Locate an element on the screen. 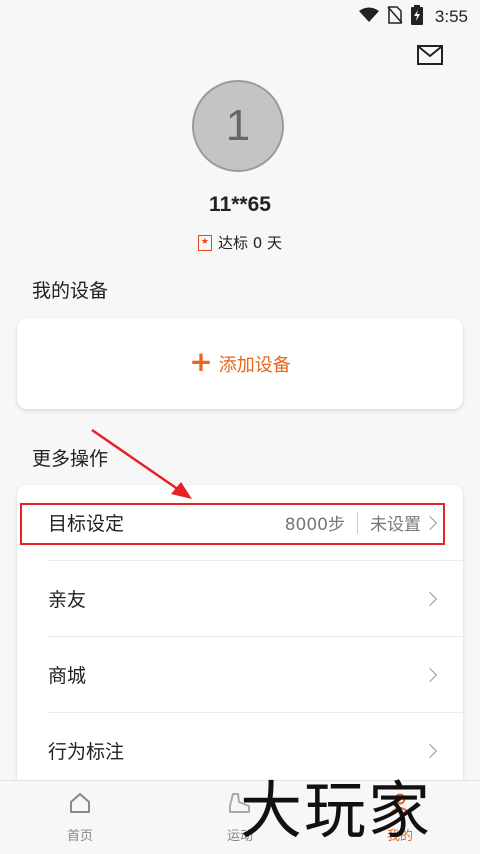 Image resolution: width=480 pixels, height=854 pixels. behavior-tagging-label: 行为标注 is located at coordinates (86, 752).